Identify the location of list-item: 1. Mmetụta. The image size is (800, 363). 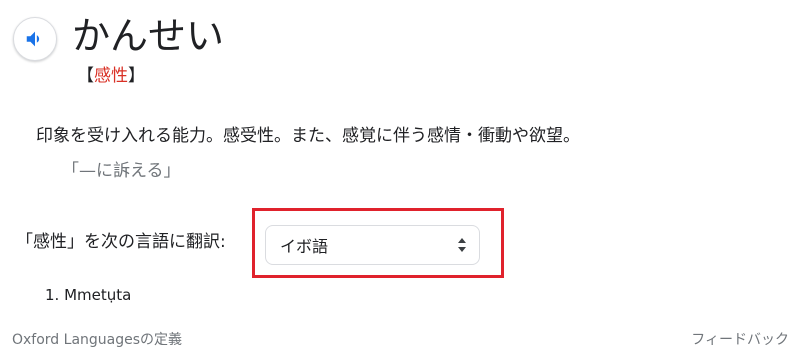
(88, 295).